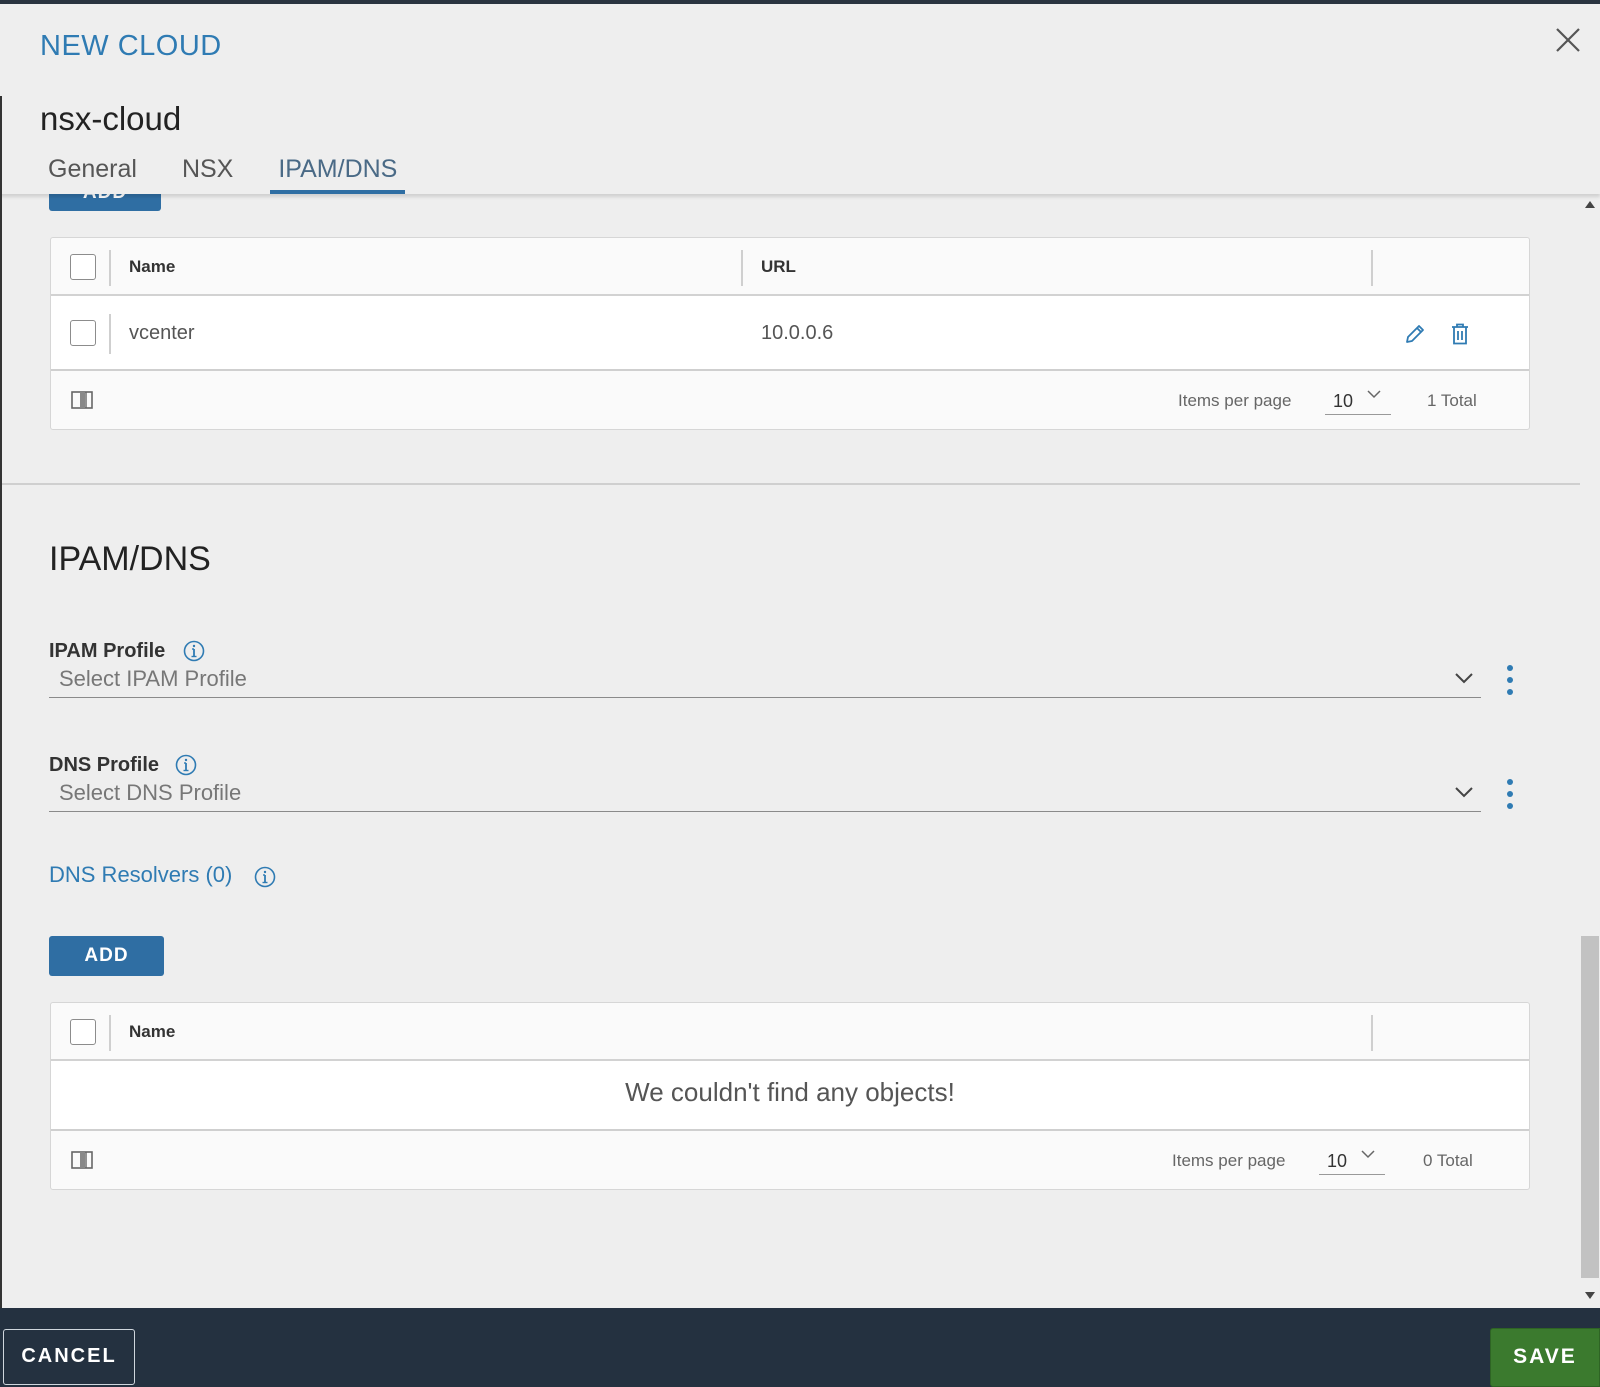  I want to click on row-checkbox, so click(83, 333).